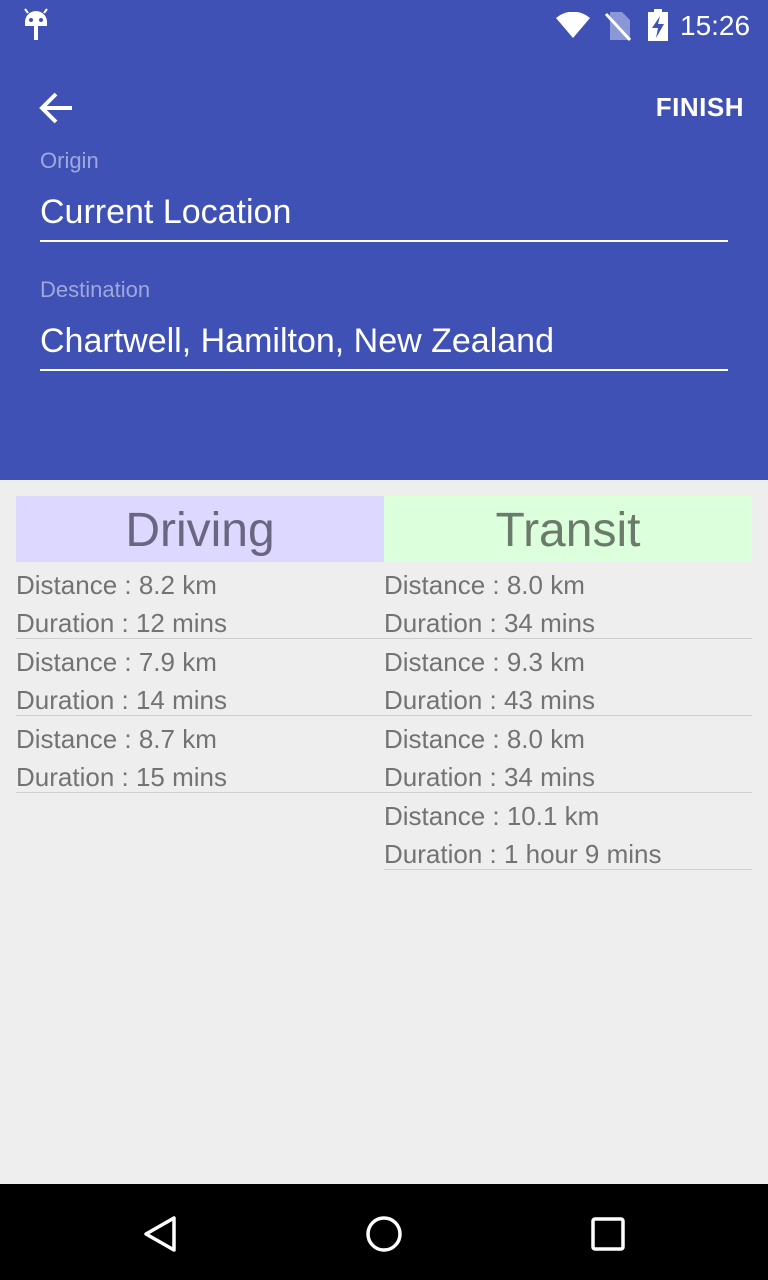 This screenshot has height=1280, width=768. Describe the element at coordinates (658, 25) in the screenshot. I see `battery-charging-icon` at that location.